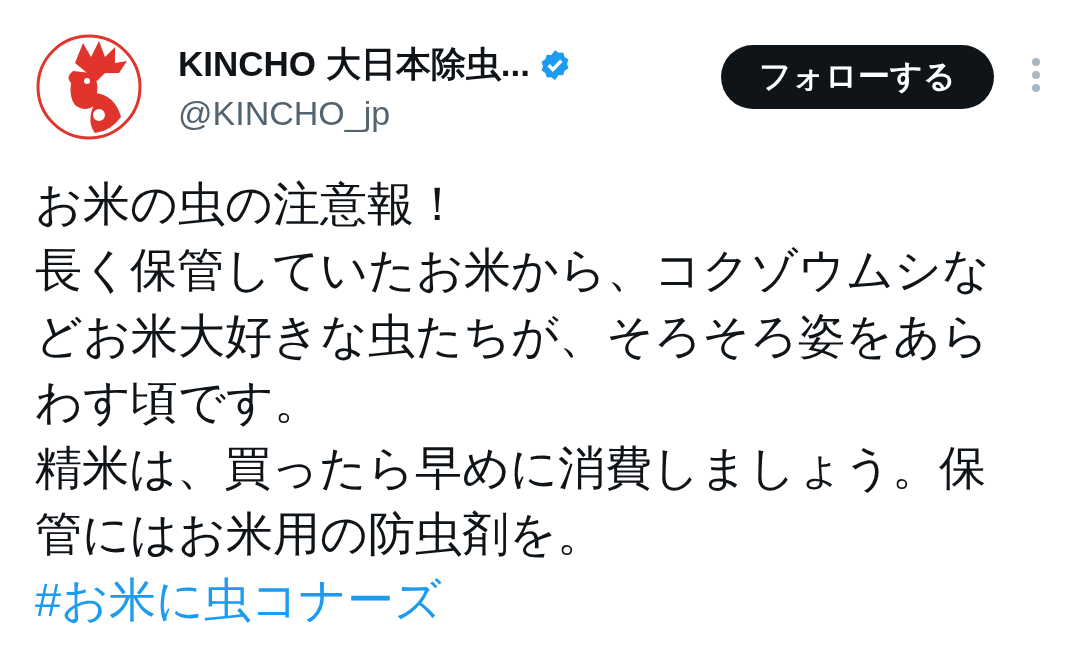  What do you see at coordinates (89, 87) in the screenshot?
I see `rooster-logo` at bounding box center [89, 87].